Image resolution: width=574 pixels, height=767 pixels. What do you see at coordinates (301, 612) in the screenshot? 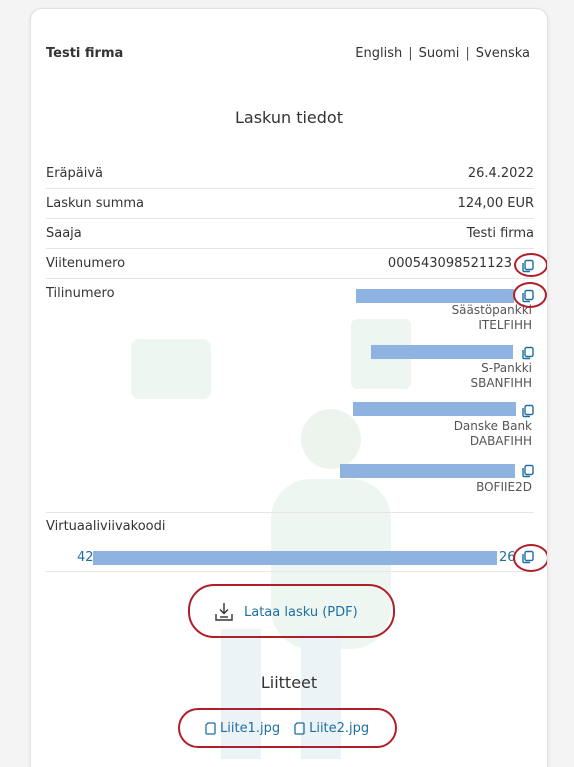
I see `download-pdf-label: Lataa lasku (PDF)` at bounding box center [301, 612].